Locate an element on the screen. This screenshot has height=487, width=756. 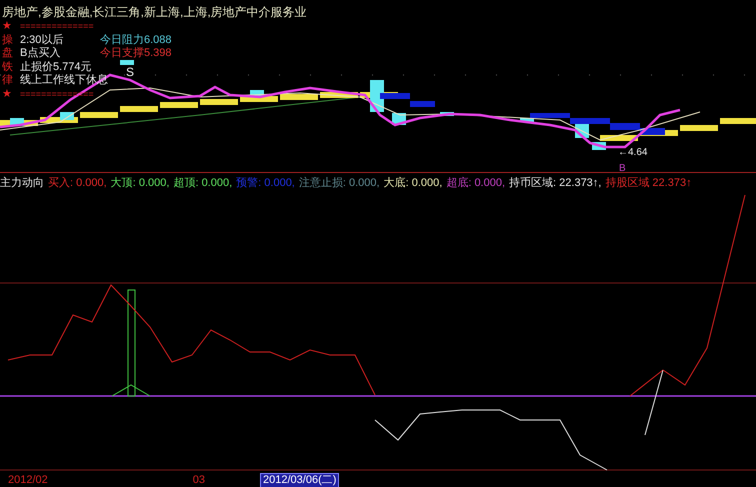
indicator-legend-item: 持币区域: 22.373↑, is located at coordinates (555, 183).